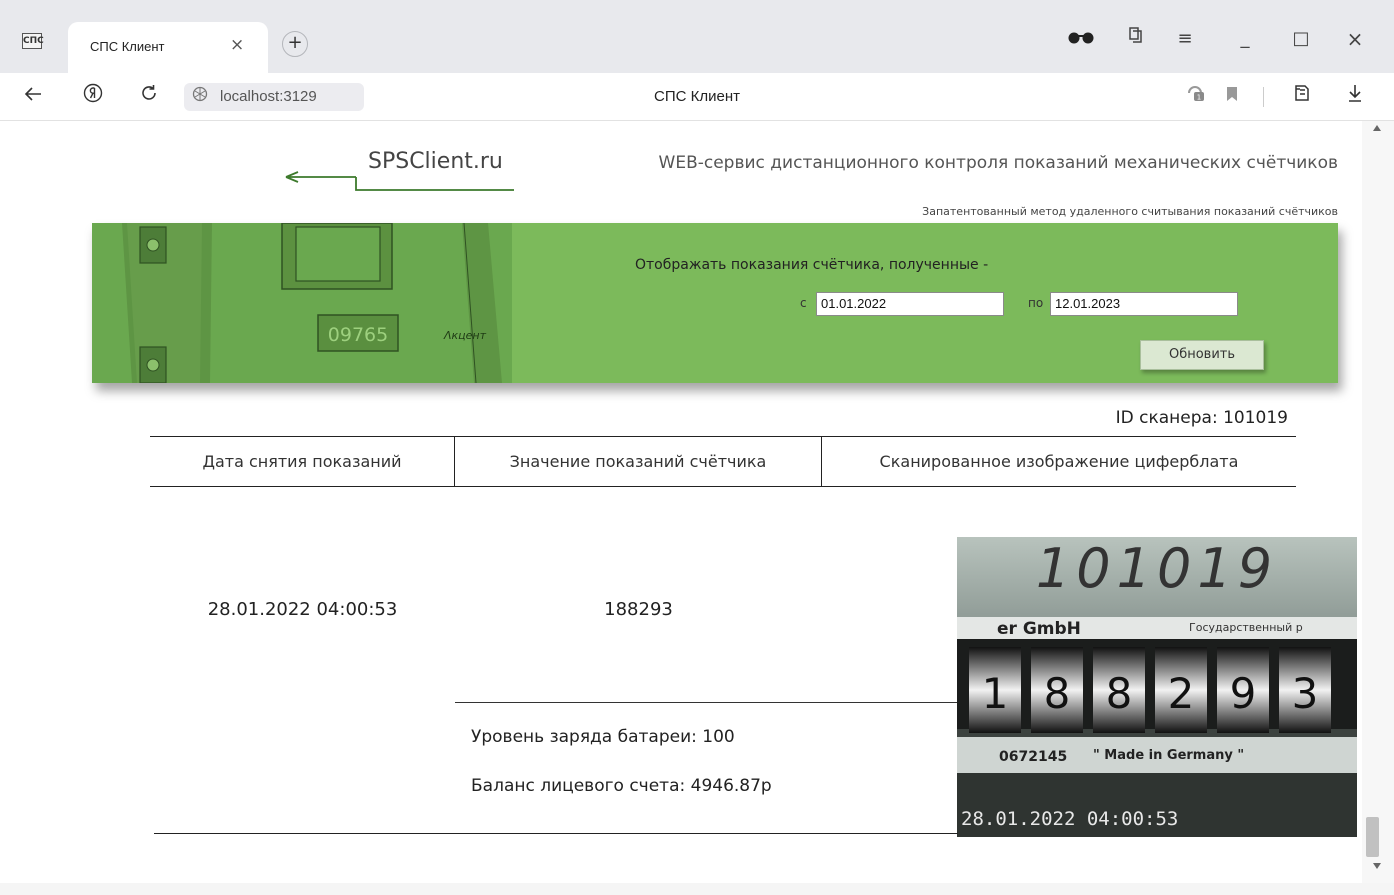 This screenshot has width=1394, height=895. I want to click on new-tab-button: +, so click(295, 44).